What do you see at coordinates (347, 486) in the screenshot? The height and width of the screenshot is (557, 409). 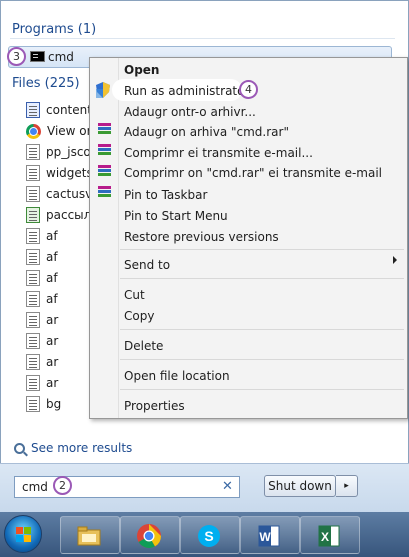 I see `shut-down-options-button: ▸` at bounding box center [347, 486].